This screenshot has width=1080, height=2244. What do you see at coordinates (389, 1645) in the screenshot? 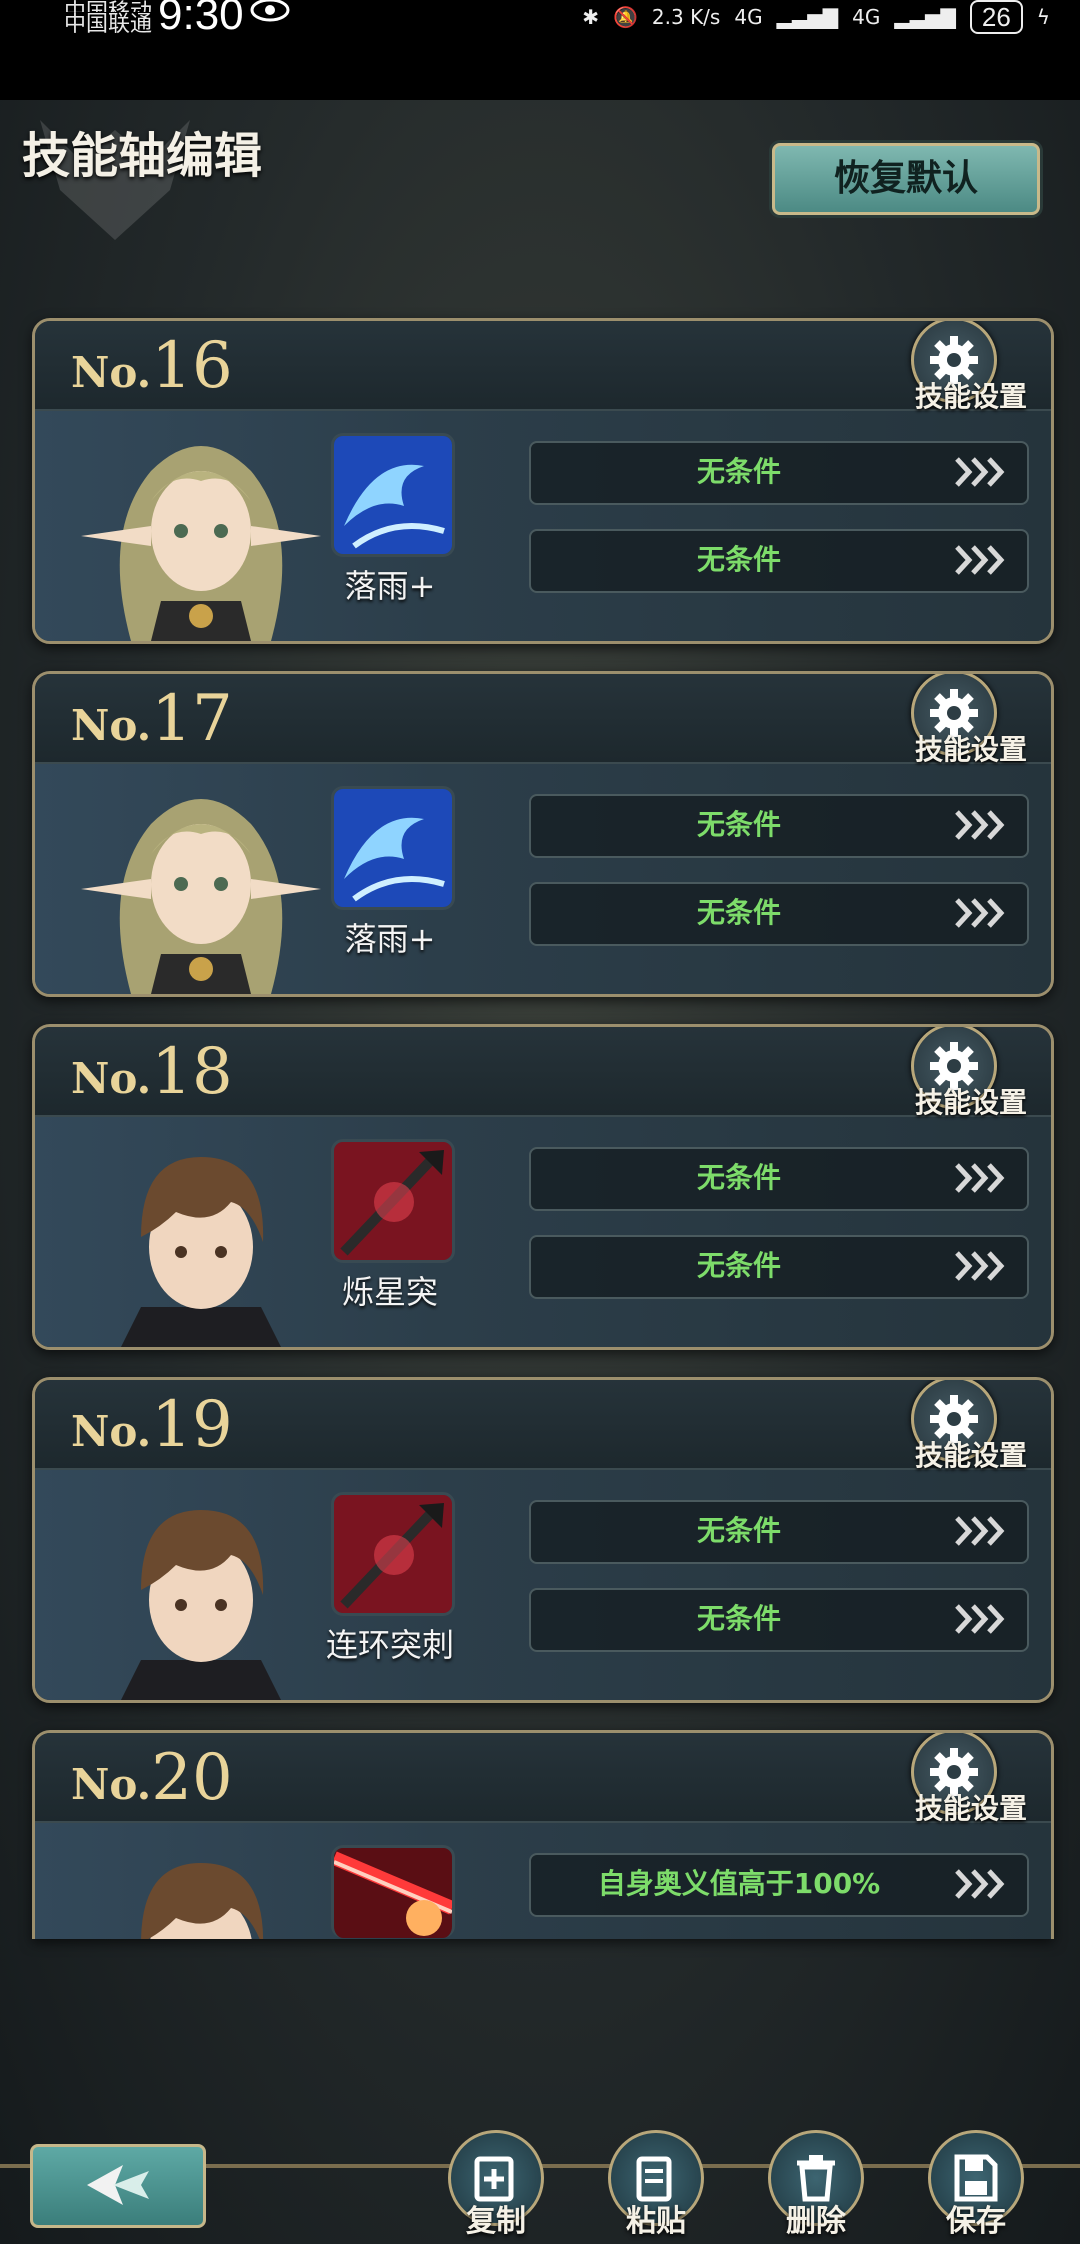
I see `skill-name: 连环突刺` at bounding box center [389, 1645].